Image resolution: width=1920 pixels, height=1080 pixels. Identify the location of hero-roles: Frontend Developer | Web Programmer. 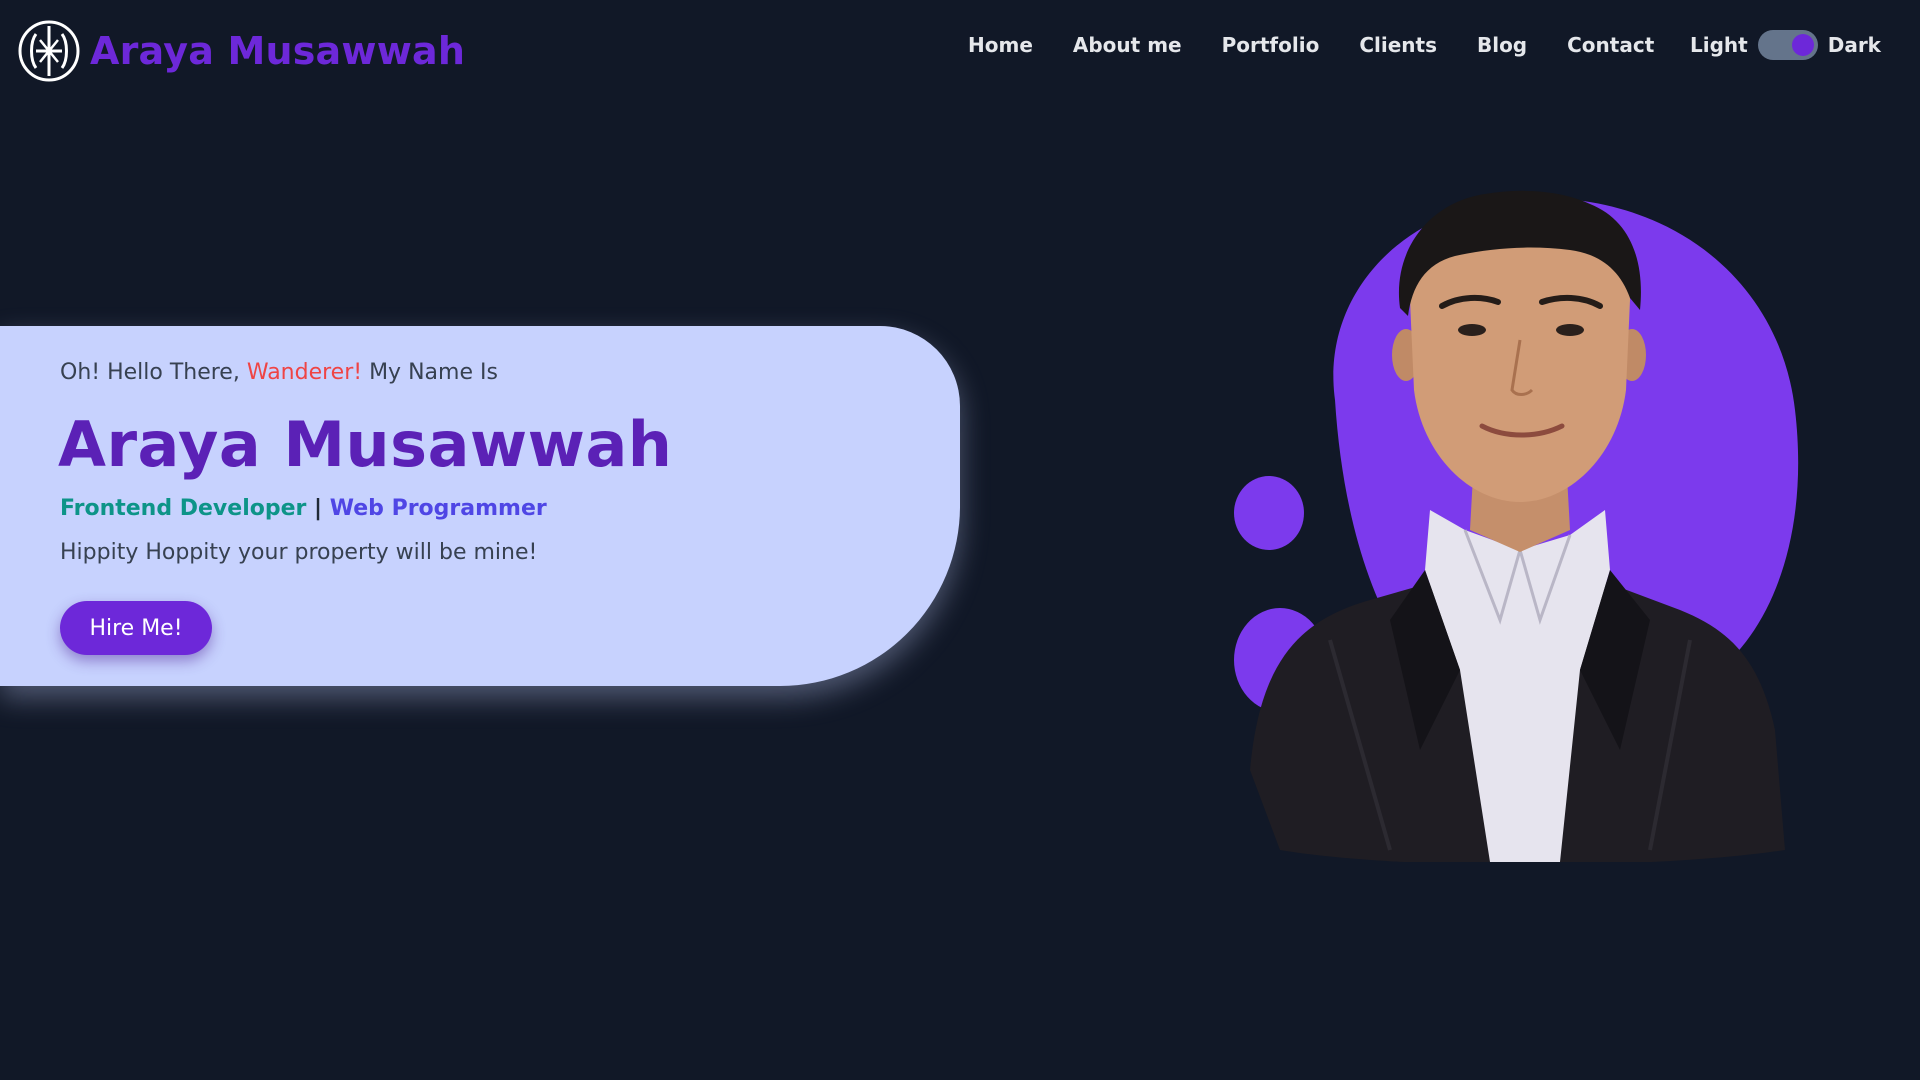
(303, 508).